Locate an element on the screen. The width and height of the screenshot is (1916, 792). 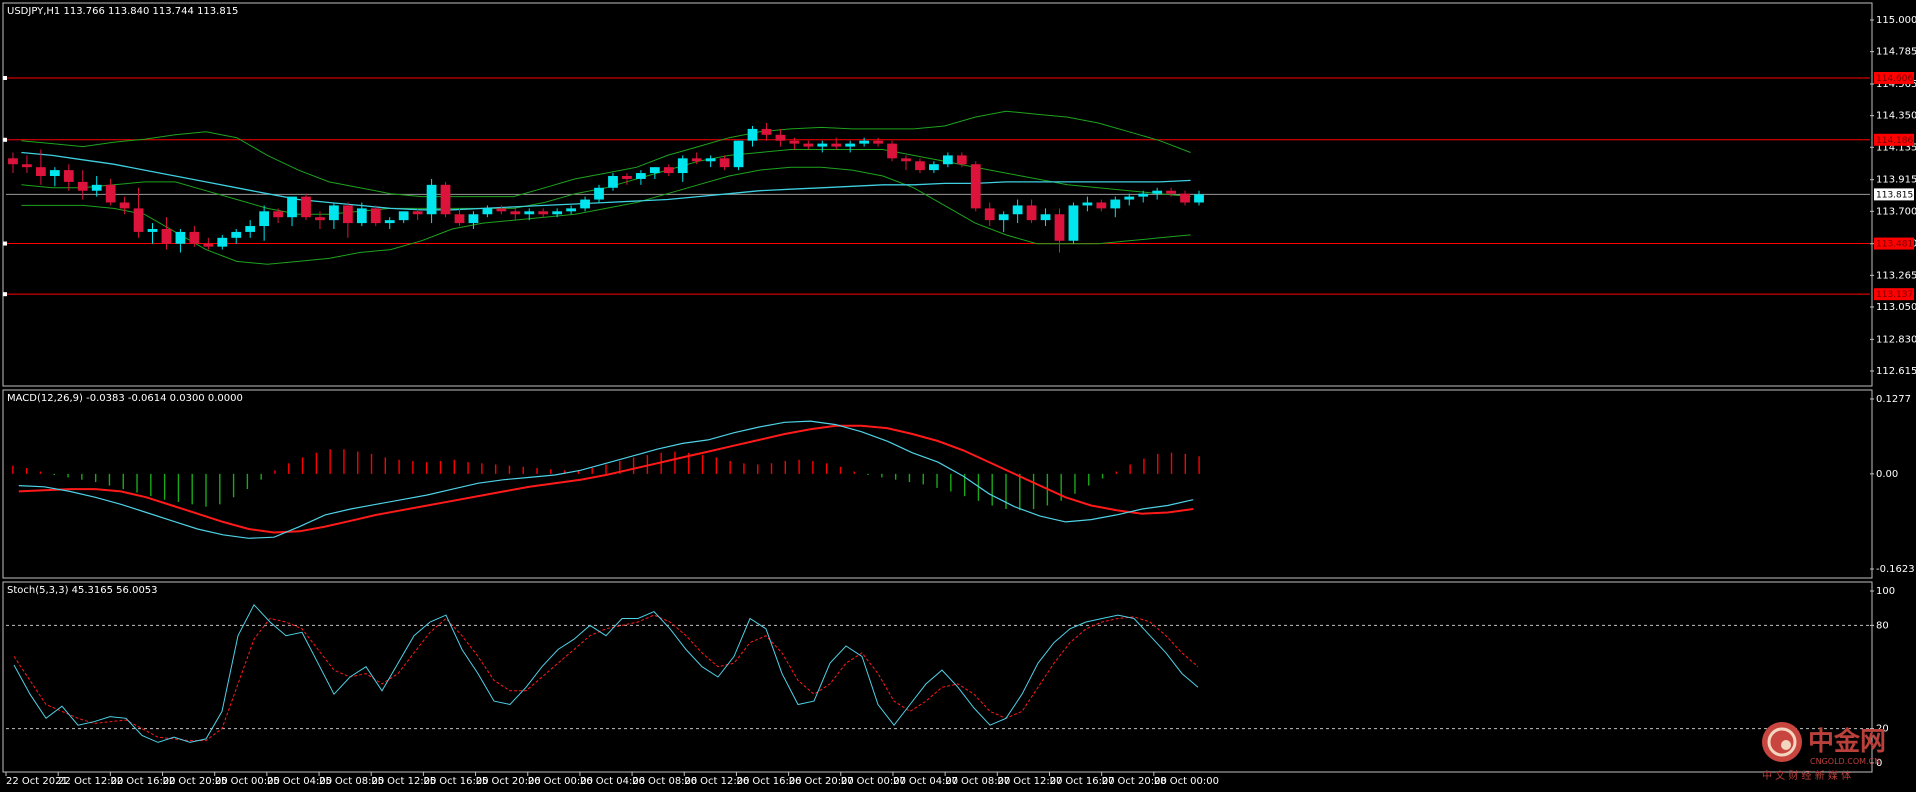
price-axis-label: 113.915 is located at coordinates (1896, 180).